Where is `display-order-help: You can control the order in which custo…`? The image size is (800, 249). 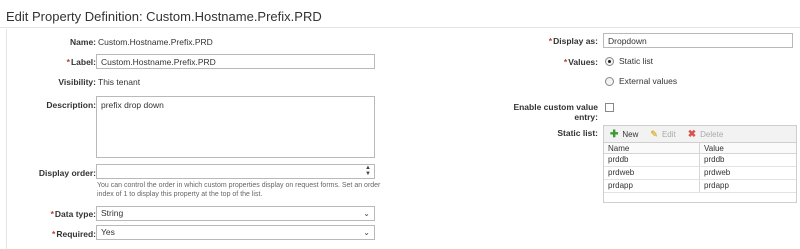
display-order-help: You can control the order in which custo… is located at coordinates (239, 190).